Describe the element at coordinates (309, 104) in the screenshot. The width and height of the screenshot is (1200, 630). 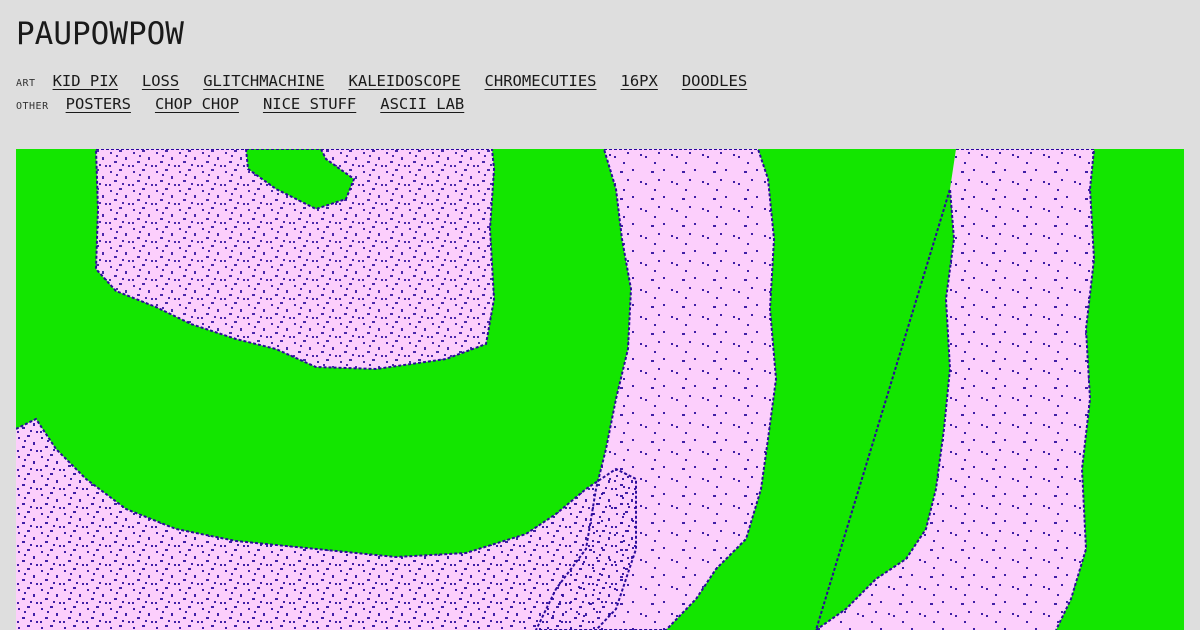
I see `nav-link-nice-stuff: NICE STUFF` at that location.